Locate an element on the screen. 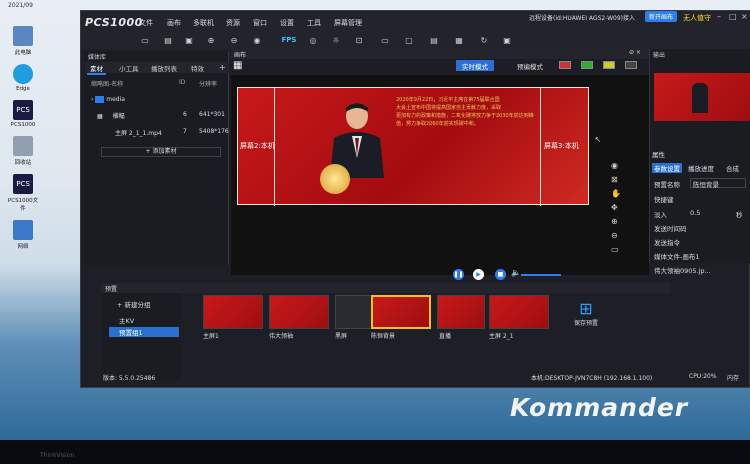 The width and height of the screenshot is (750, 464). host-label: 本机:DESKTOP-JVN7C8H (192.168.1.100) is located at coordinates (592, 378).